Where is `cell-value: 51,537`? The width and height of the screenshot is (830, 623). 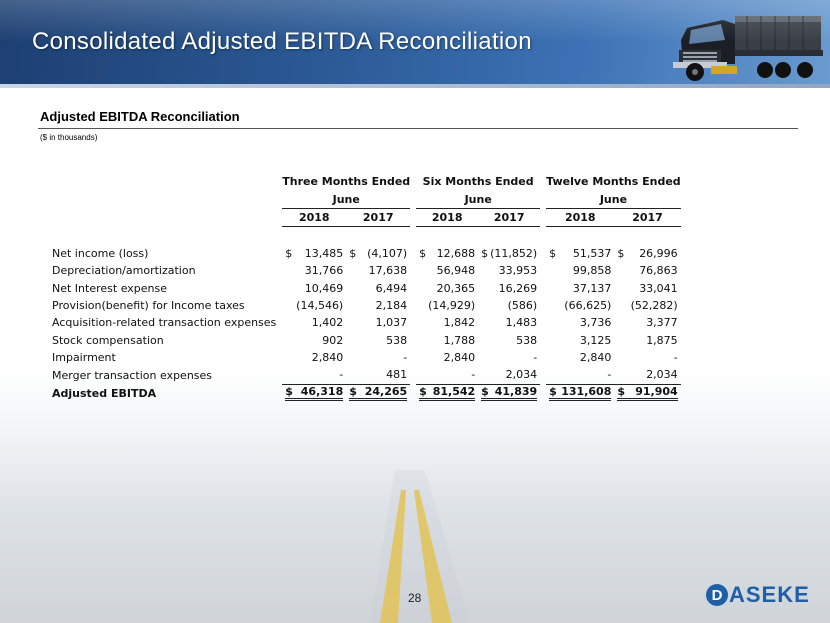 cell-value: 51,537 is located at coordinates (592, 253).